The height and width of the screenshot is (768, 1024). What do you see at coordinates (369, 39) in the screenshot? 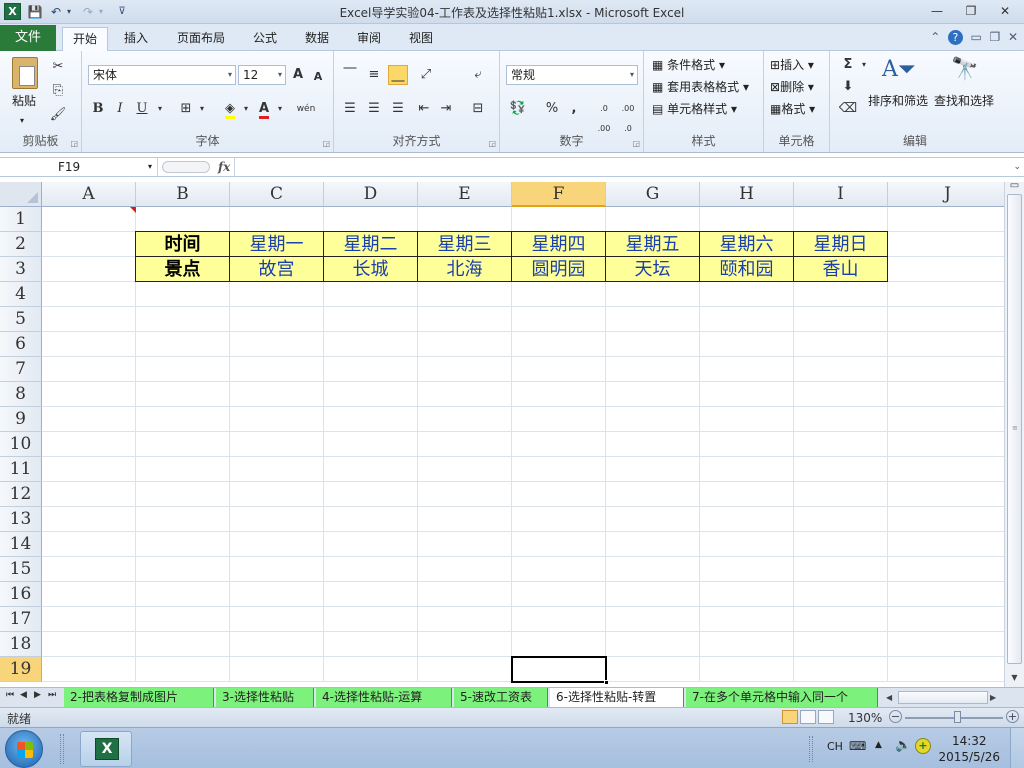
I see `tab-review: 审阅` at bounding box center [369, 39].